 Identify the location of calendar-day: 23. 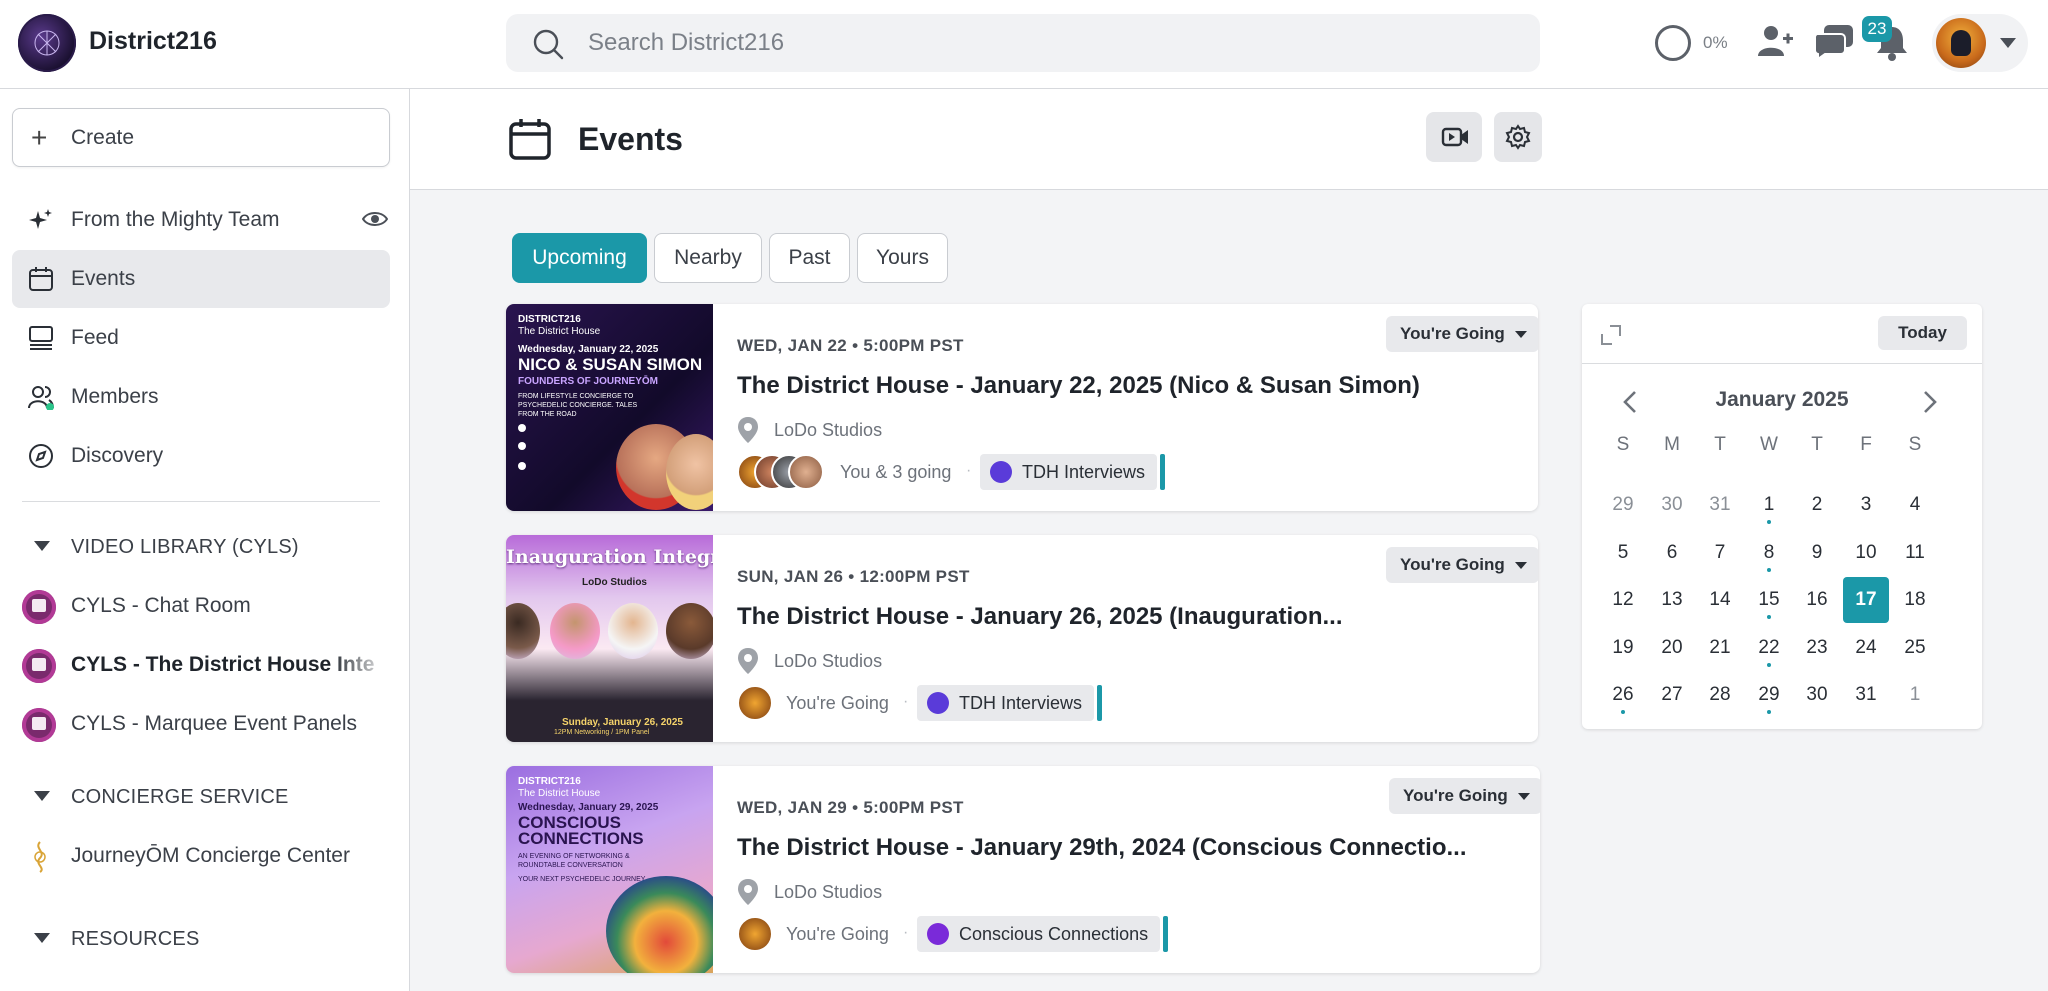
(1817, 648).